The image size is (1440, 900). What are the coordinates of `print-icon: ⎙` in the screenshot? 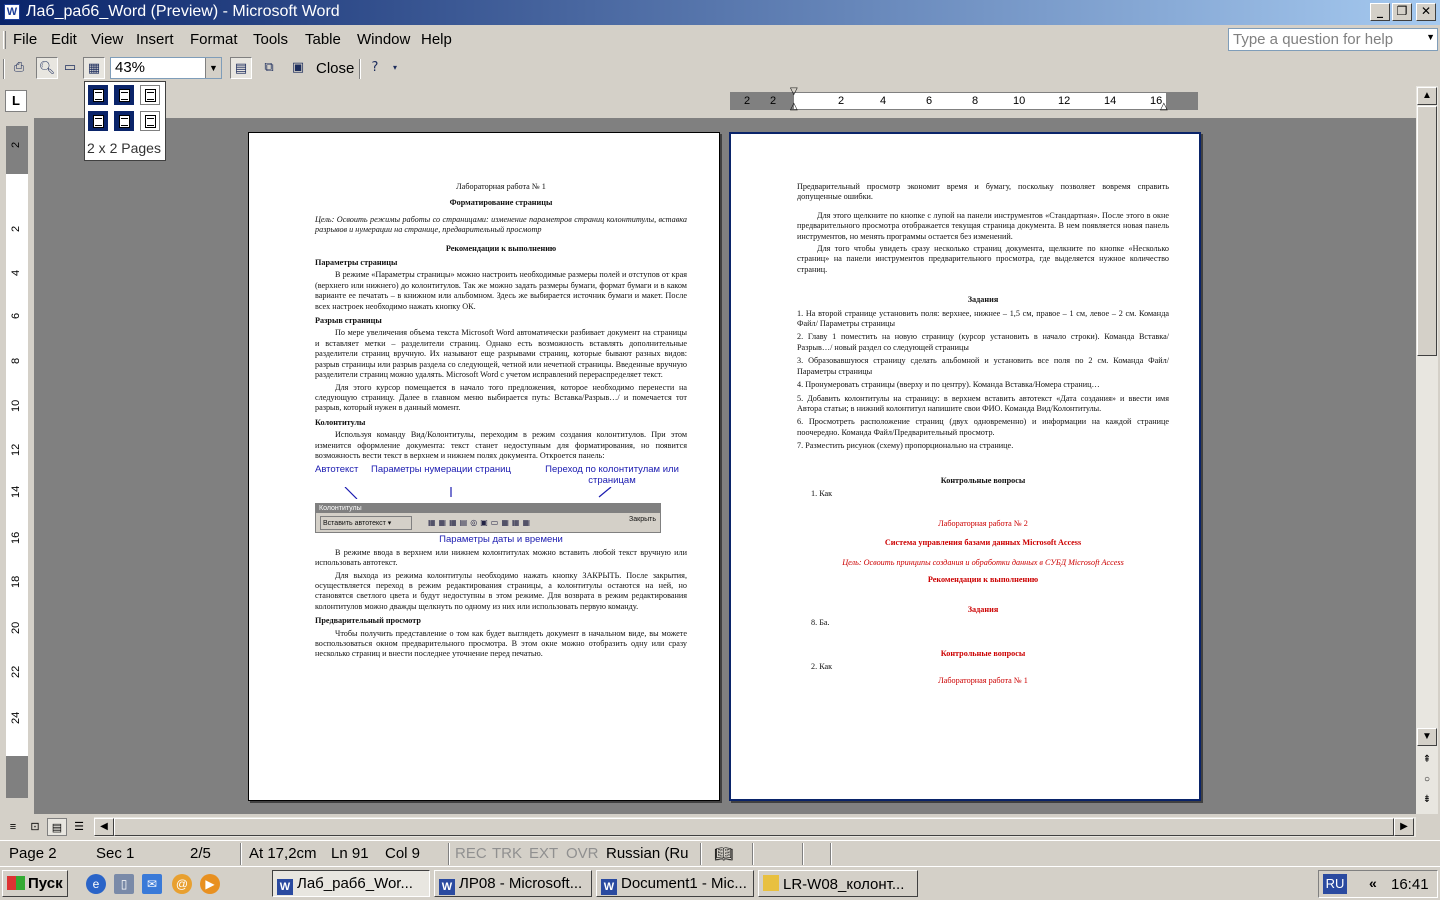 It's located at (19, 68).